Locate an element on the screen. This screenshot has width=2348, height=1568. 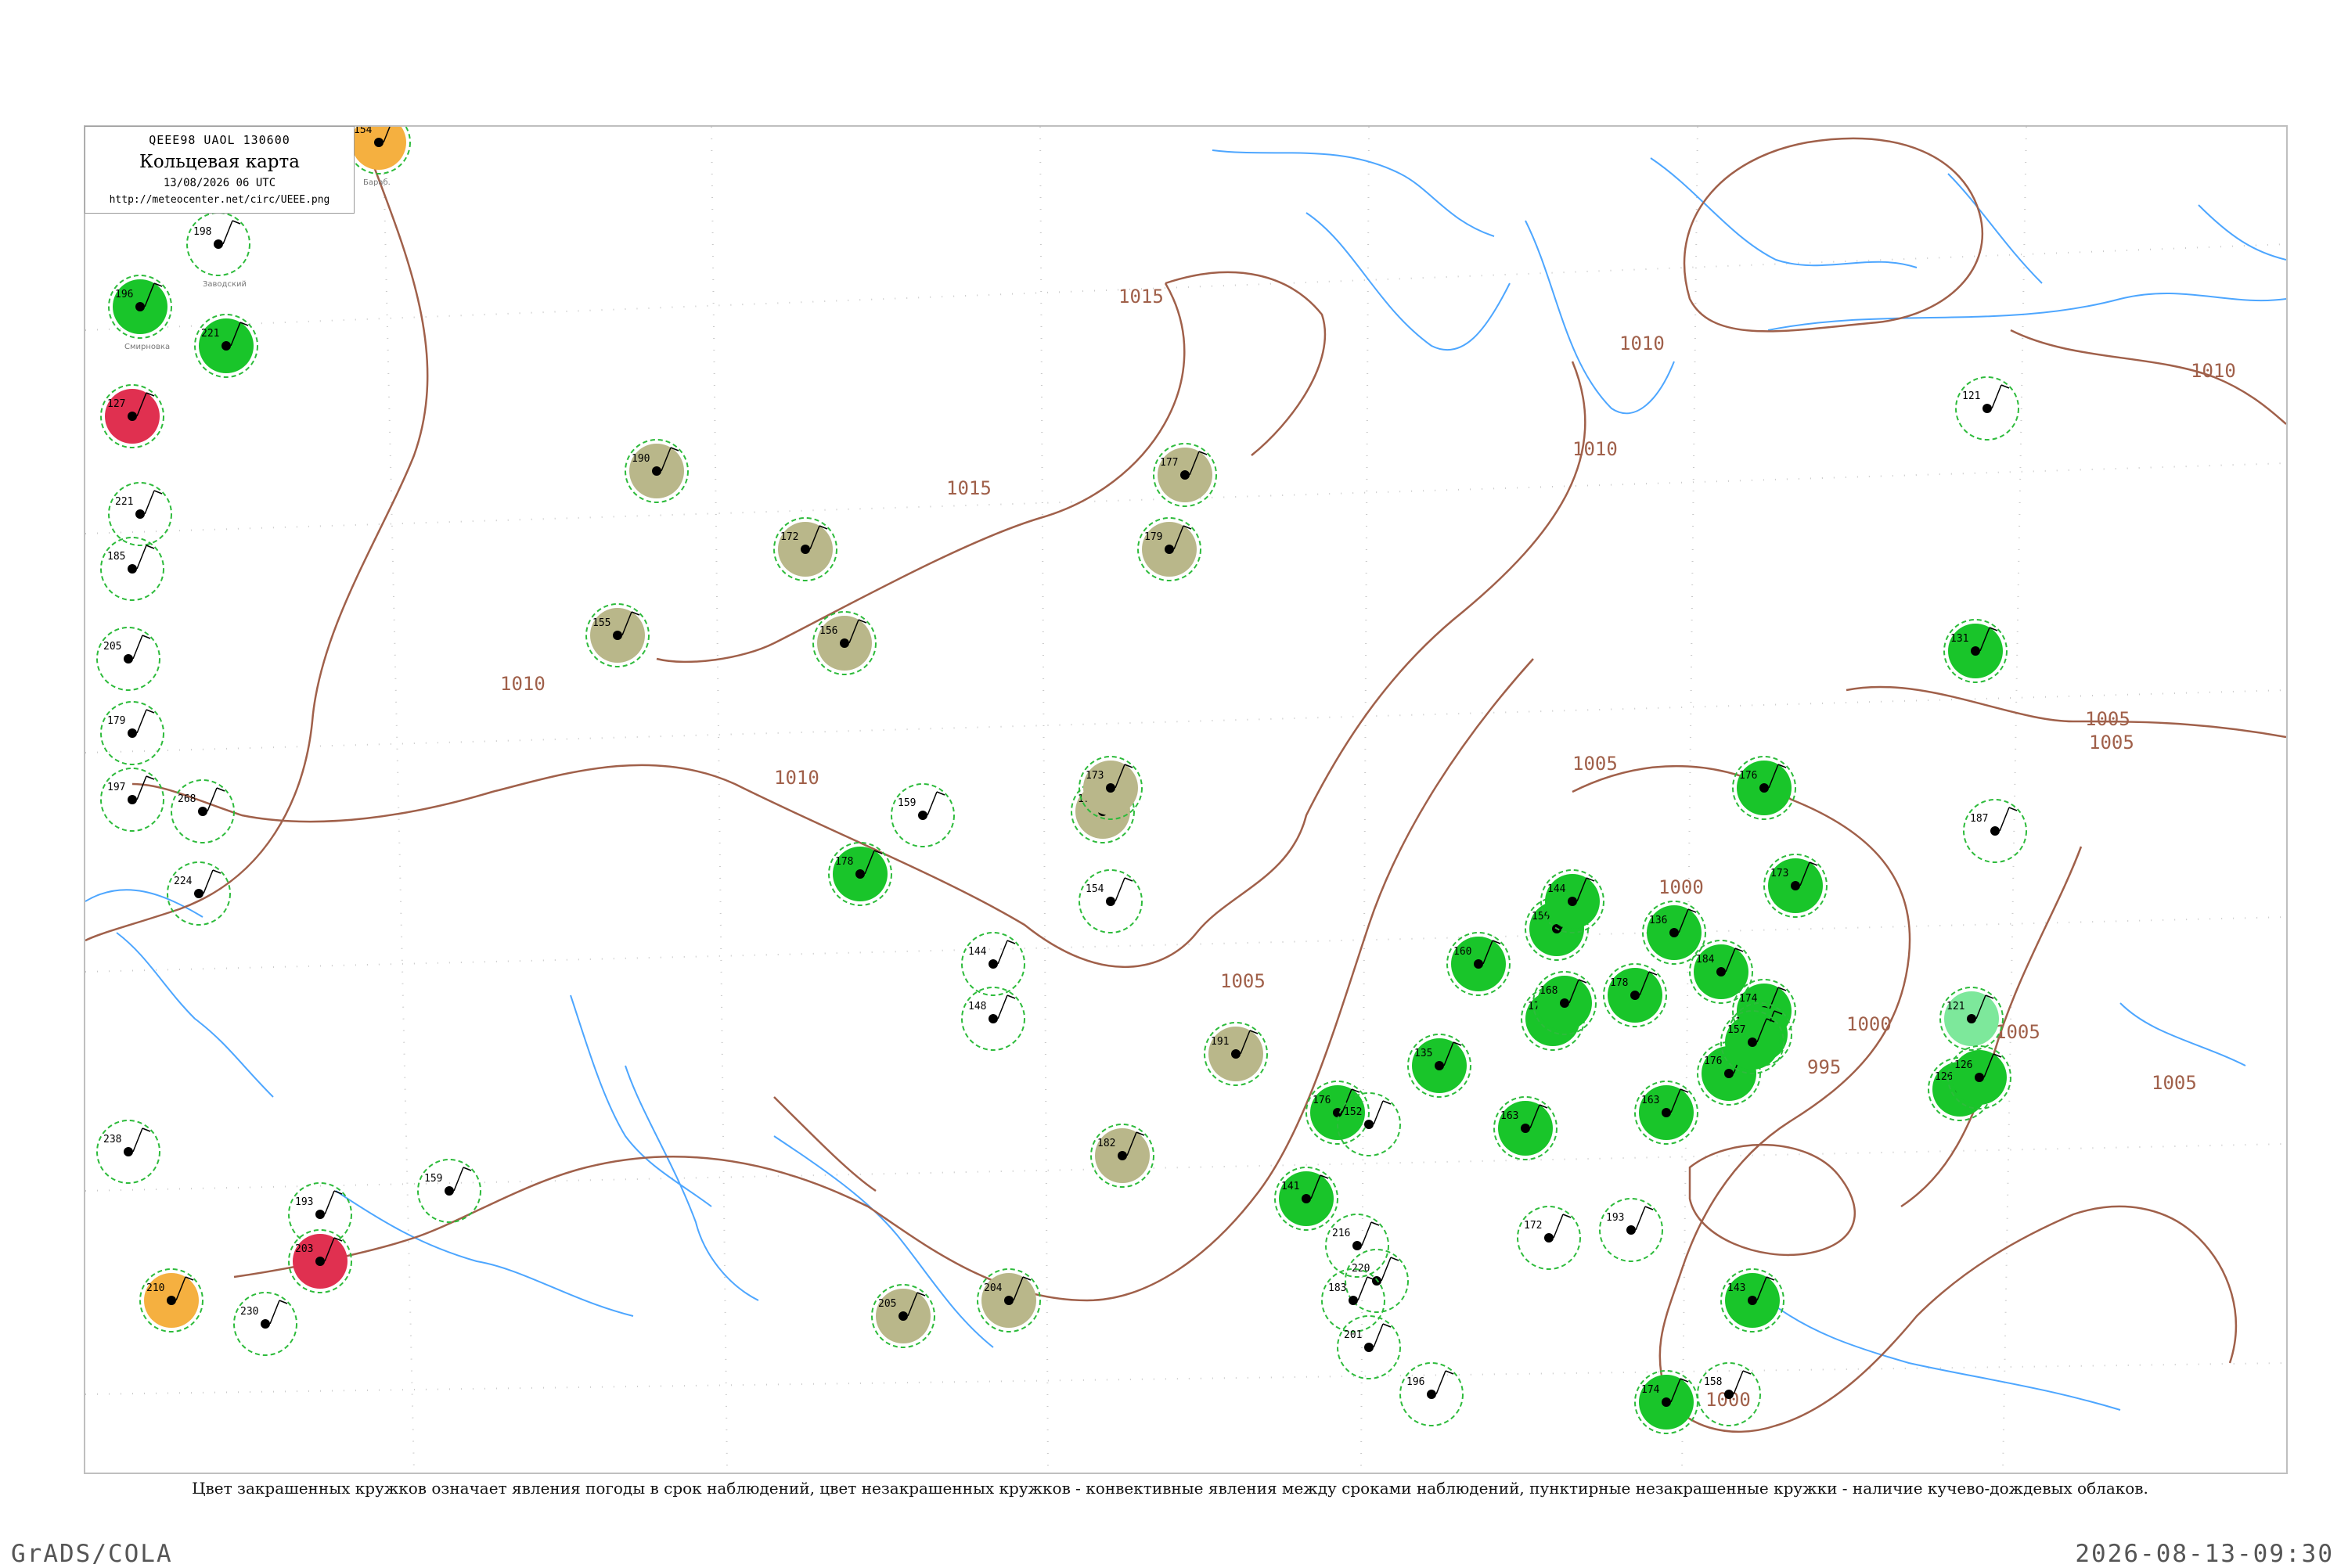
footer-timestamp: 2026-08-13-09:30 is located at coordinates (2204, 1554).